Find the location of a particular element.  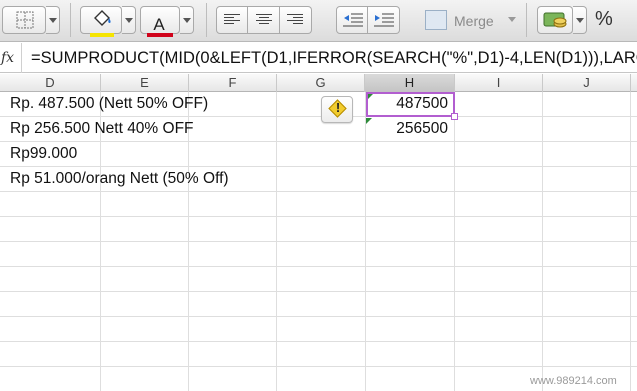

fill-color-dropdown is located at coordinates (129, 20).